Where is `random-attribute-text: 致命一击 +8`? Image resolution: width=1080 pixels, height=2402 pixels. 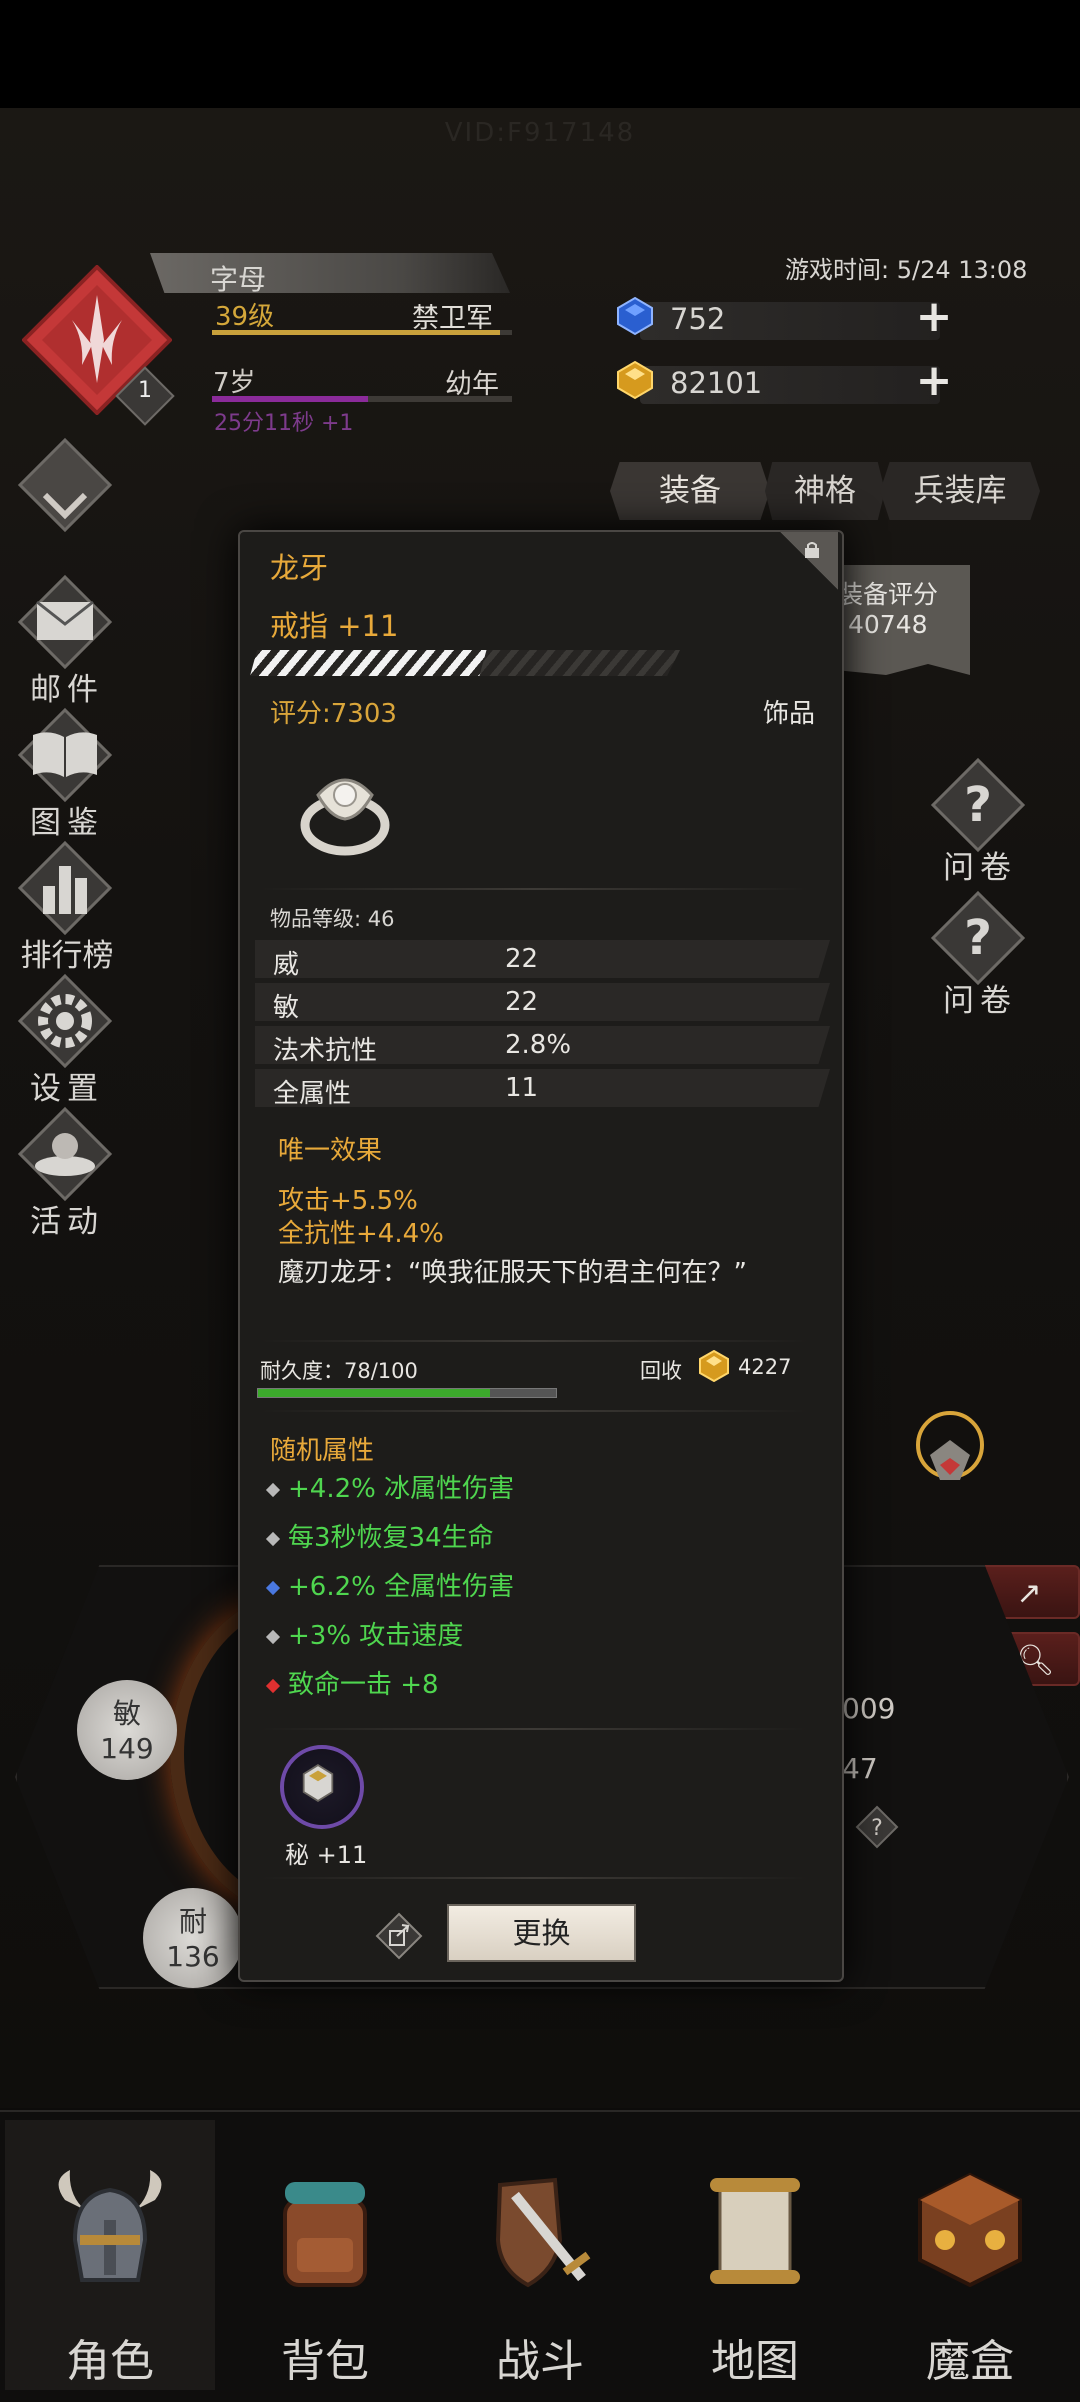 random-attribute-text: 致命一击 +8 is located at coordinates (363, 1685).